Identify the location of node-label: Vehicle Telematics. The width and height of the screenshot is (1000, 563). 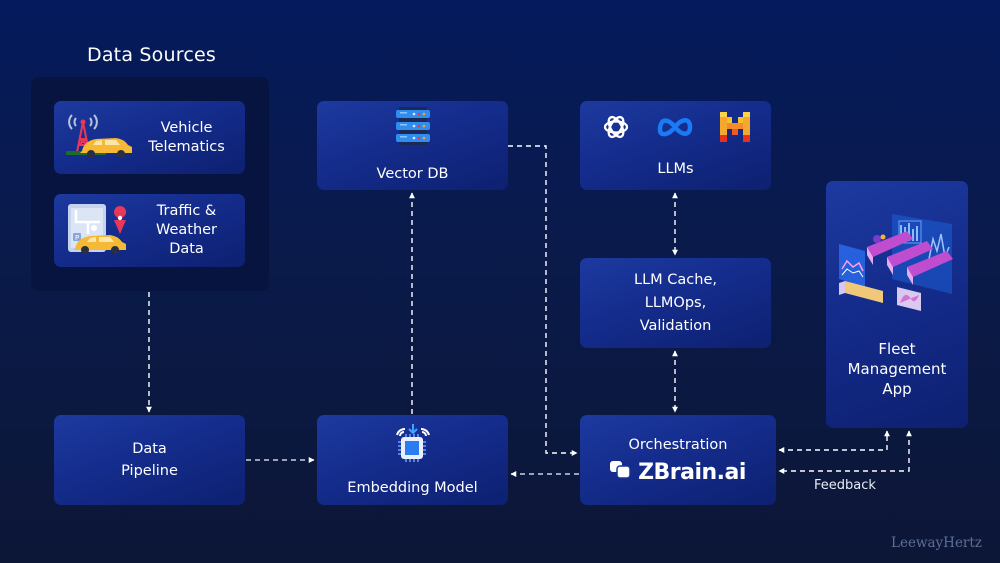
(190, 138).